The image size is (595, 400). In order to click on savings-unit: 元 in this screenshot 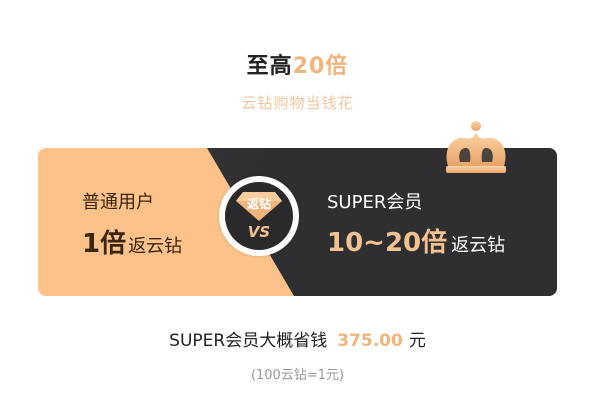, I will do `click(417, 341)`.